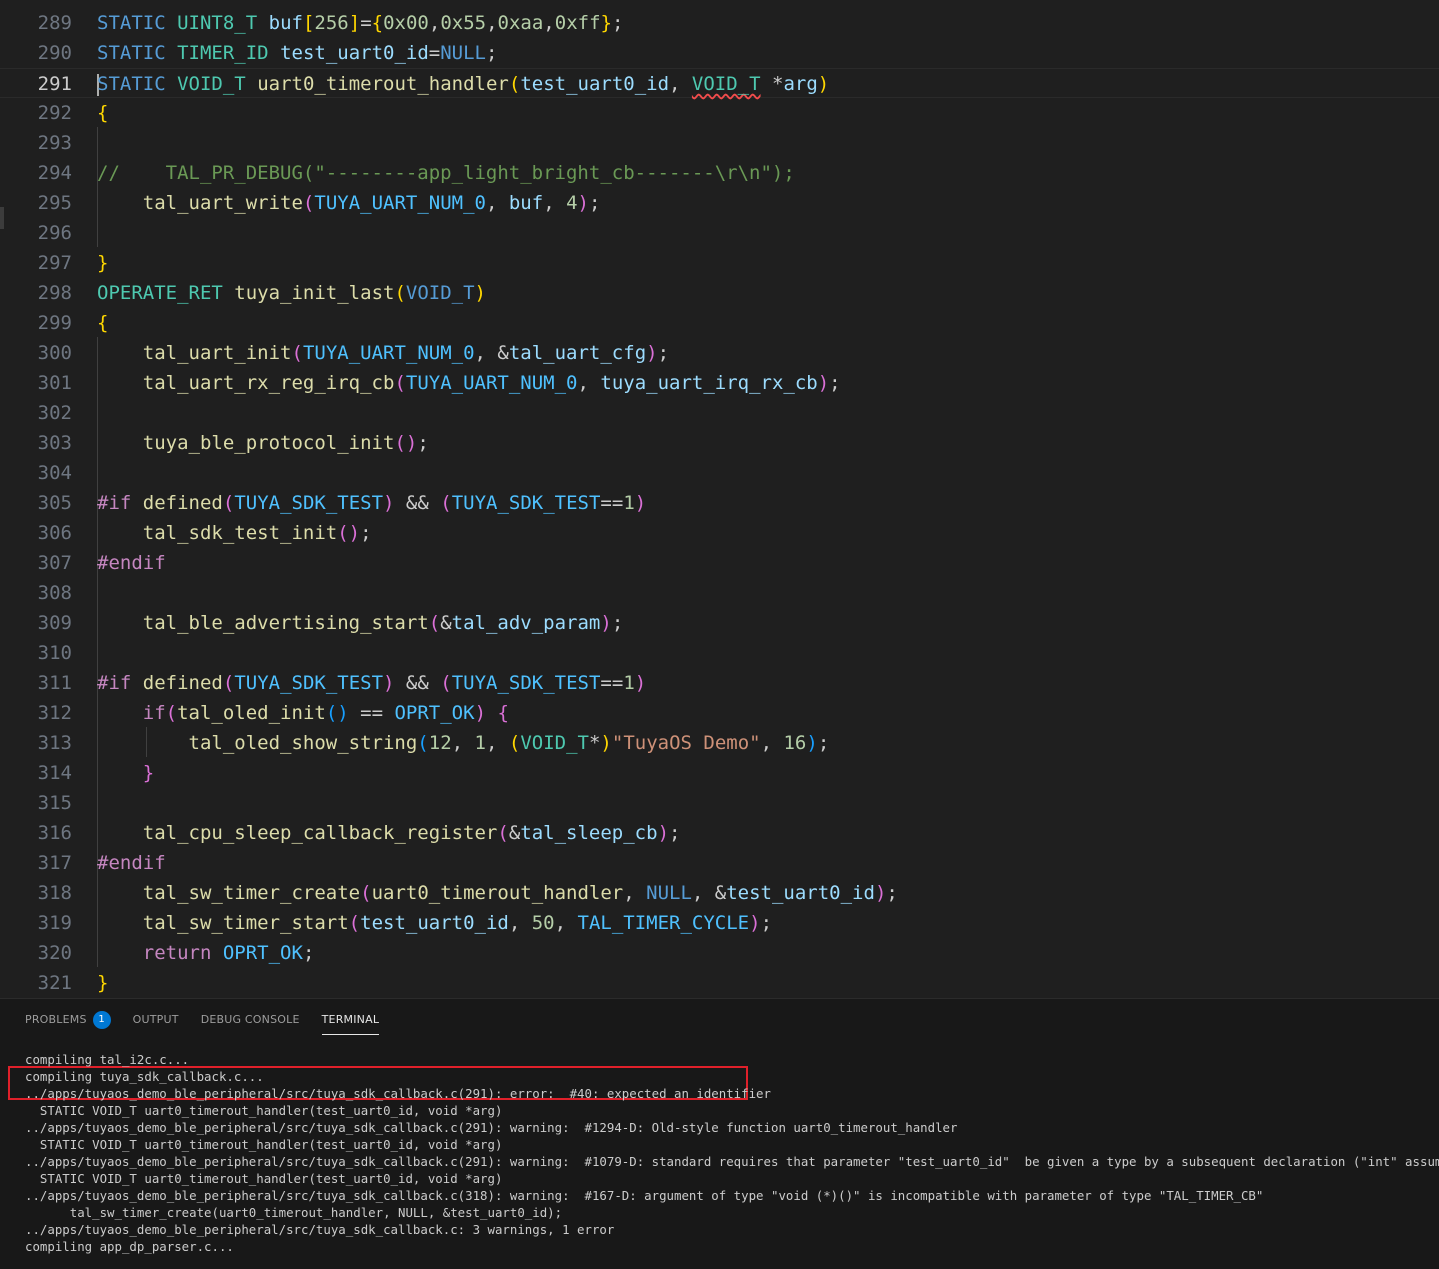  Describe the element at coordinates (291, 293) in the screenshot. I see `code-text: OPERATE_RET tuya_init_last(VOID_T)` at that location.